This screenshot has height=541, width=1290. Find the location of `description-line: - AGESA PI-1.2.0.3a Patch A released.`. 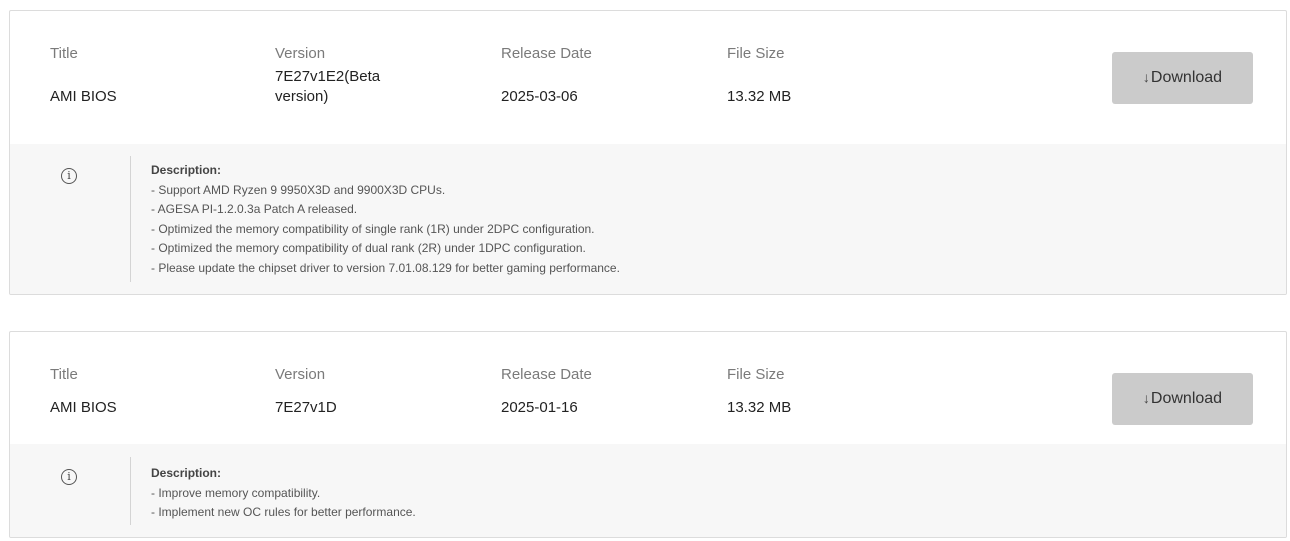

description-line: - AGESA PI-1.2.0.3a Patch A released. is located at coordinates (254, 209).